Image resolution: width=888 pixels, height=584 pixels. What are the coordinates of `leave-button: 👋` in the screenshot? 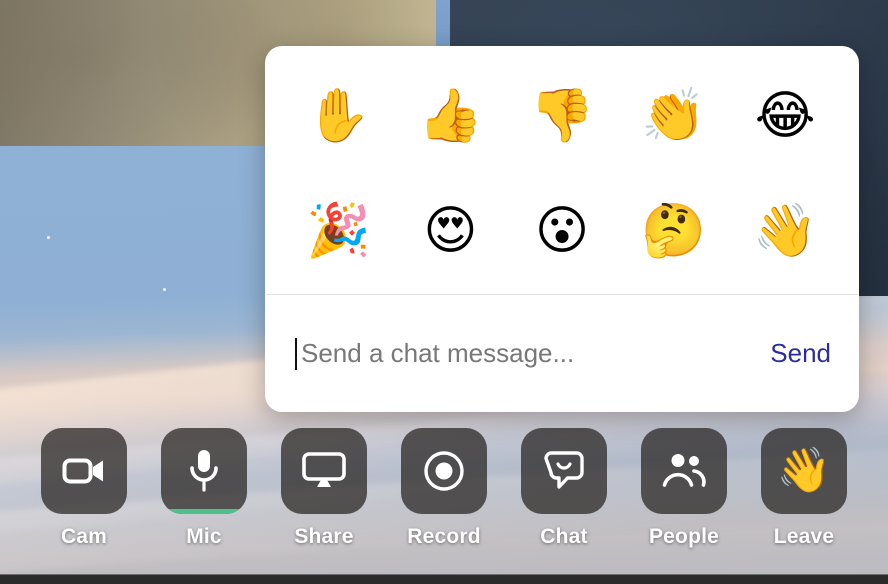 It's located at (804, 471).